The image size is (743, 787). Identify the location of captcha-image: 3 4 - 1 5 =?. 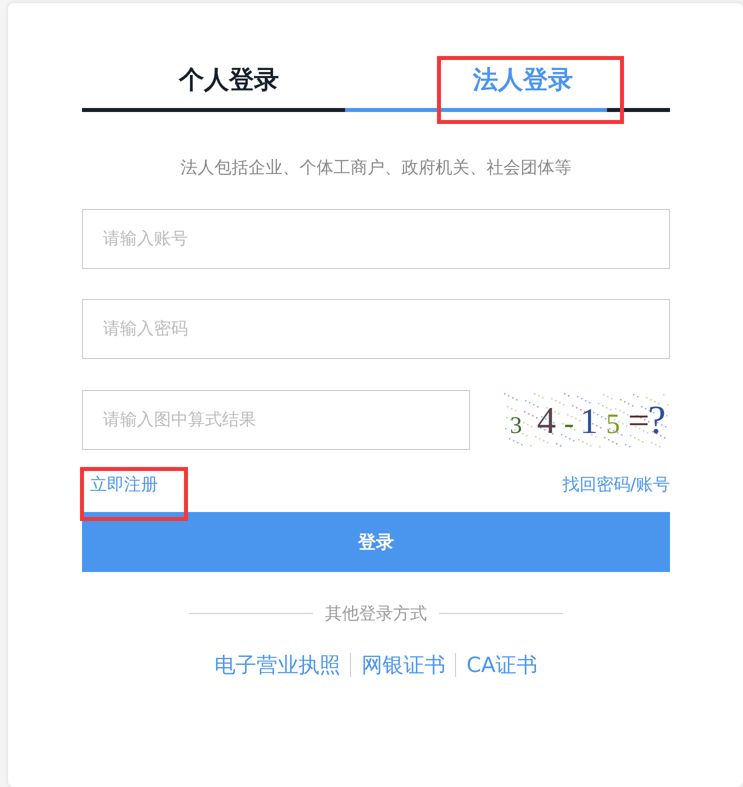
(586, 420).